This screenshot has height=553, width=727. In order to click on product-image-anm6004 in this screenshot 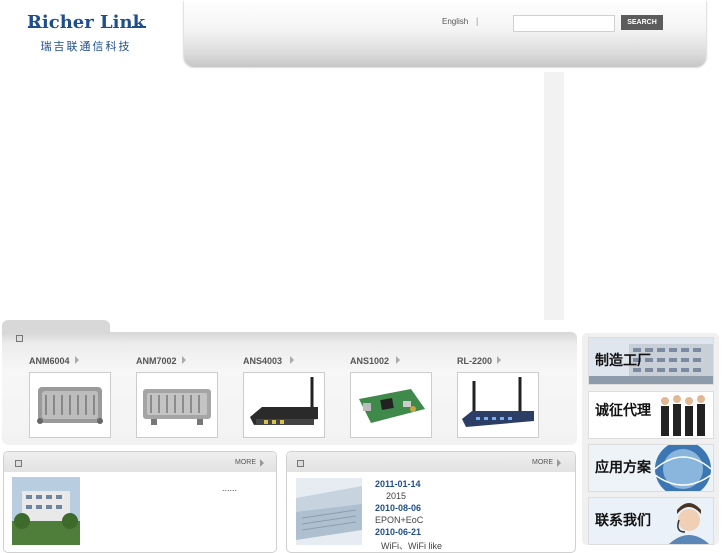, I will do `click(70, 405)`.